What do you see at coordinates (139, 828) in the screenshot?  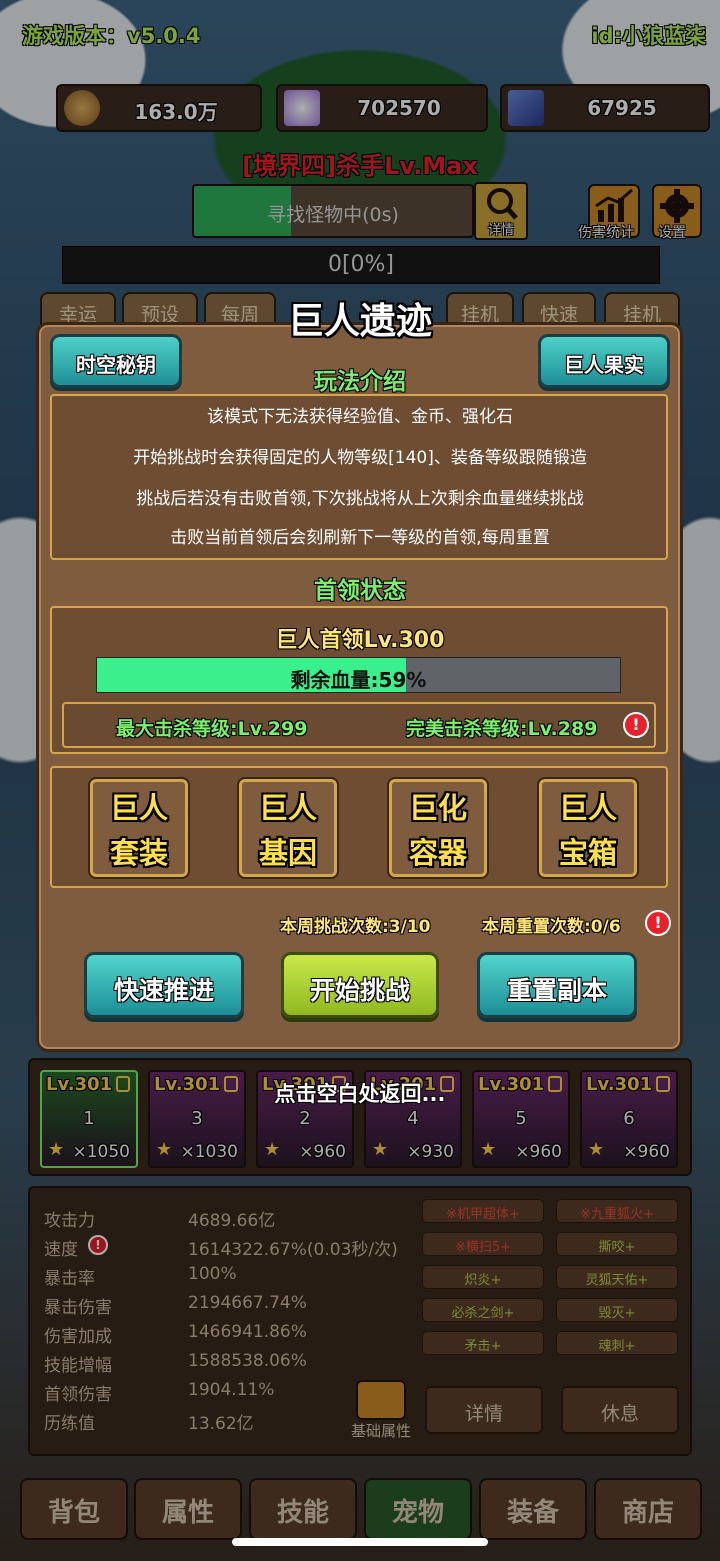 I see `giant-set-button: 巨人 套装` at bounding box center [139, 828].